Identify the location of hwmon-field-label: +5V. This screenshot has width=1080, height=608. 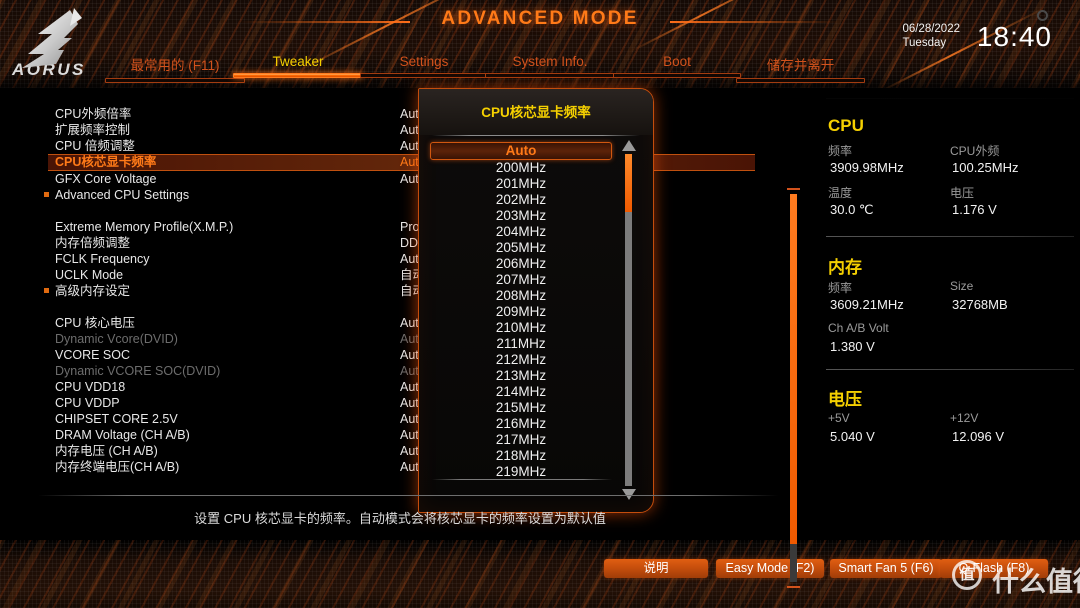
(839, 418).